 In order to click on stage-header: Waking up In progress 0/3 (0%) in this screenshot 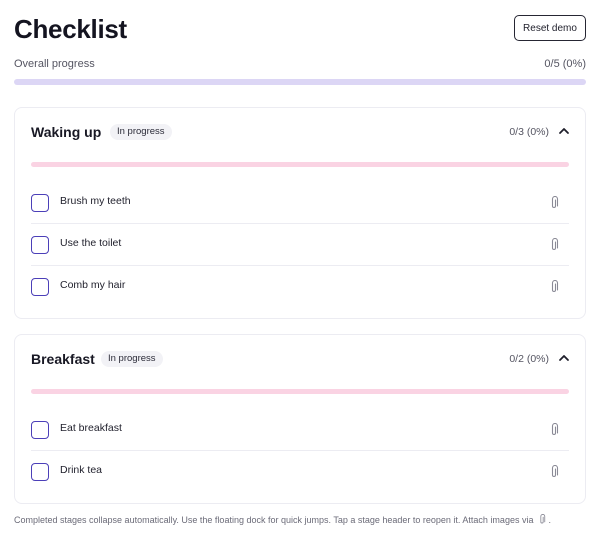, I will do `click(300, 132)`.